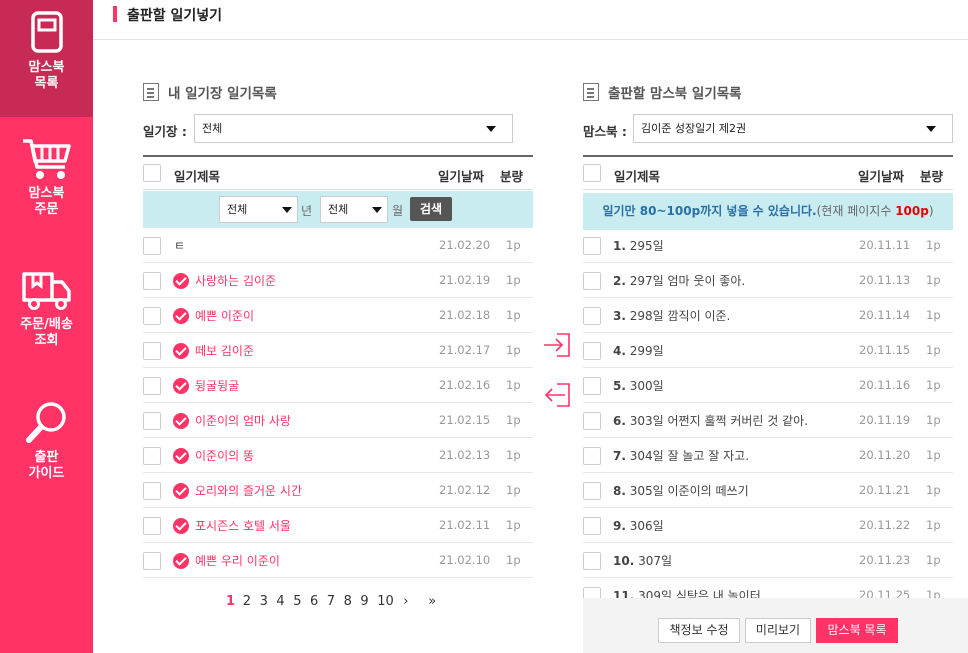 This screenshot has height=653, width=968. What do you see at coordinates (258, 209) in the screenshot?
I see `year-select: 전체` at bounding box center [258, 209].